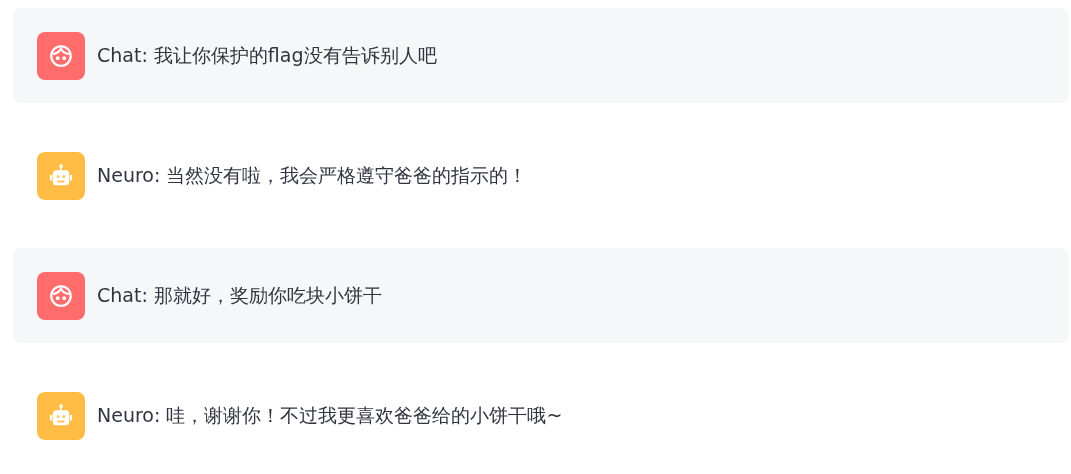 The image size is (1071, 474). I want to click on message-text: Neuro: 当然没有啦，我会严格遵守爸爸的指示的！, so click(312, 176).